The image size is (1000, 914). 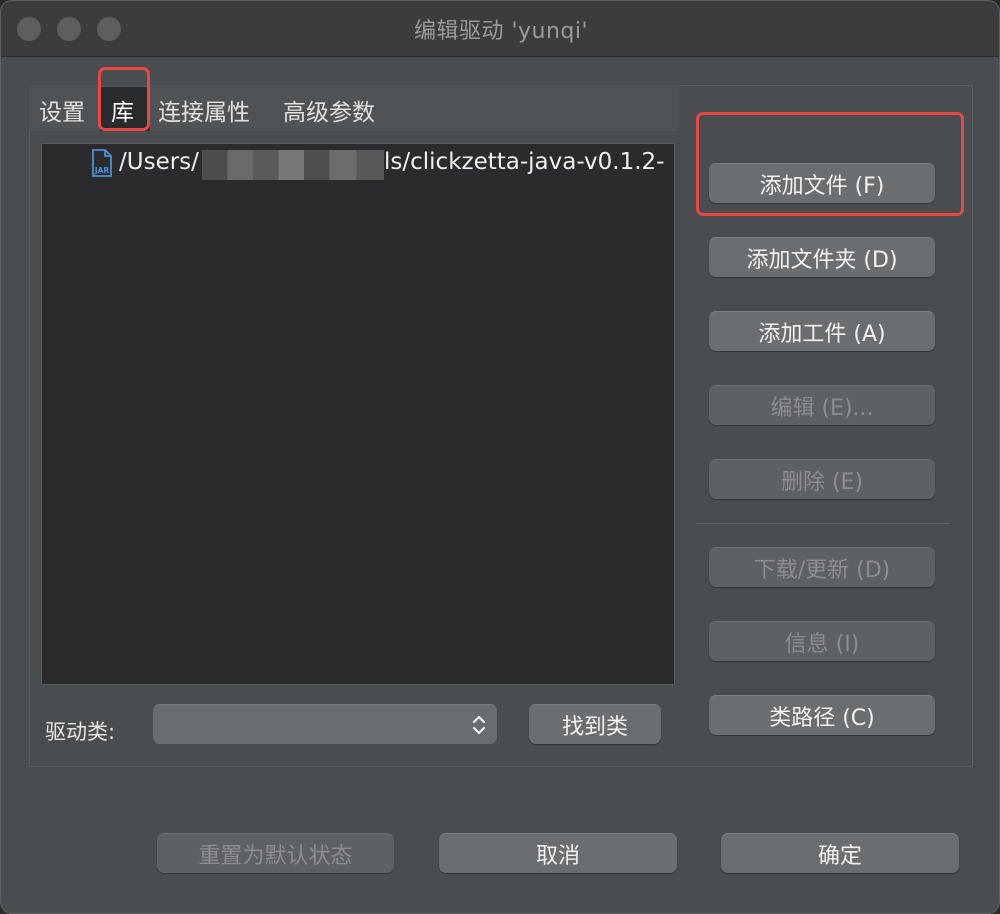 What do you see at coordinates (159, 162) in the screenshot?
I see `file-path-prefix: /Users/` at bounding box center [159, 162].